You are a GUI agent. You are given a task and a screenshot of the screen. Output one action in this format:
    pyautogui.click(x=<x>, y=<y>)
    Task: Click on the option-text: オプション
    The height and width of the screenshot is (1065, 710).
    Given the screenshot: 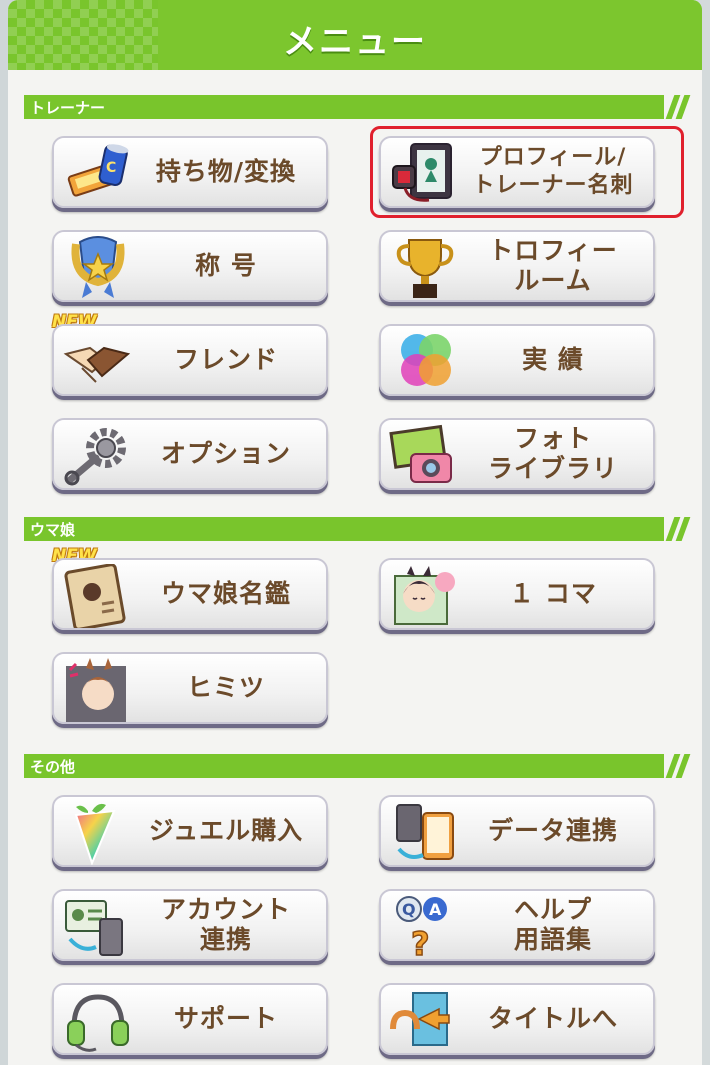 What is the action you would take?
    pyautogui.click(x=225, y=453)
    